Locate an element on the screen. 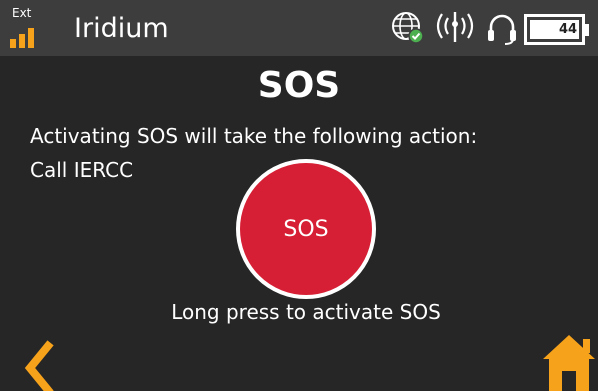 Image resolution: width=598 pixels, height=391 pixels. signal-source-label: Ext is located at coordinates (22, 13).